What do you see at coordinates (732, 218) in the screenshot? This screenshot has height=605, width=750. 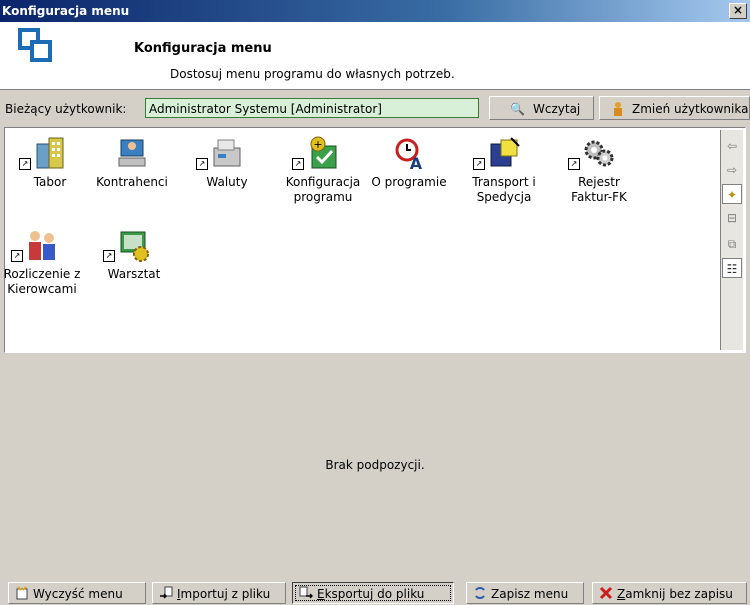 I see `rename-icon: ⊟` at bounding box center [732, 218].